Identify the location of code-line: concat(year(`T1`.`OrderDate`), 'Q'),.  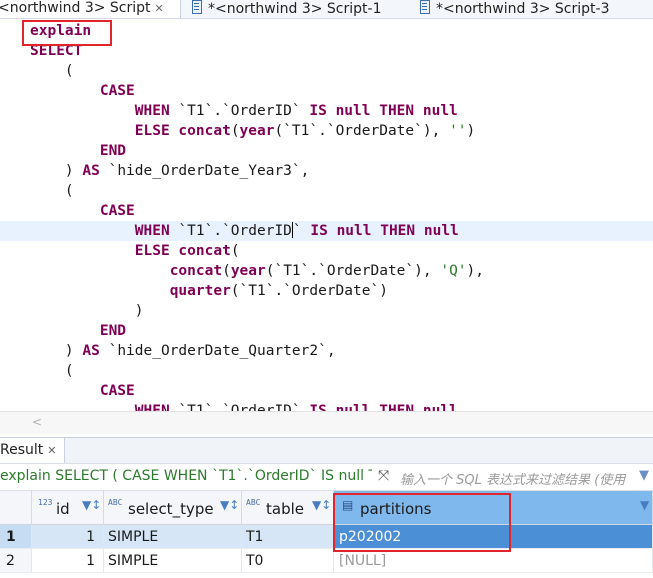
(341, 271).